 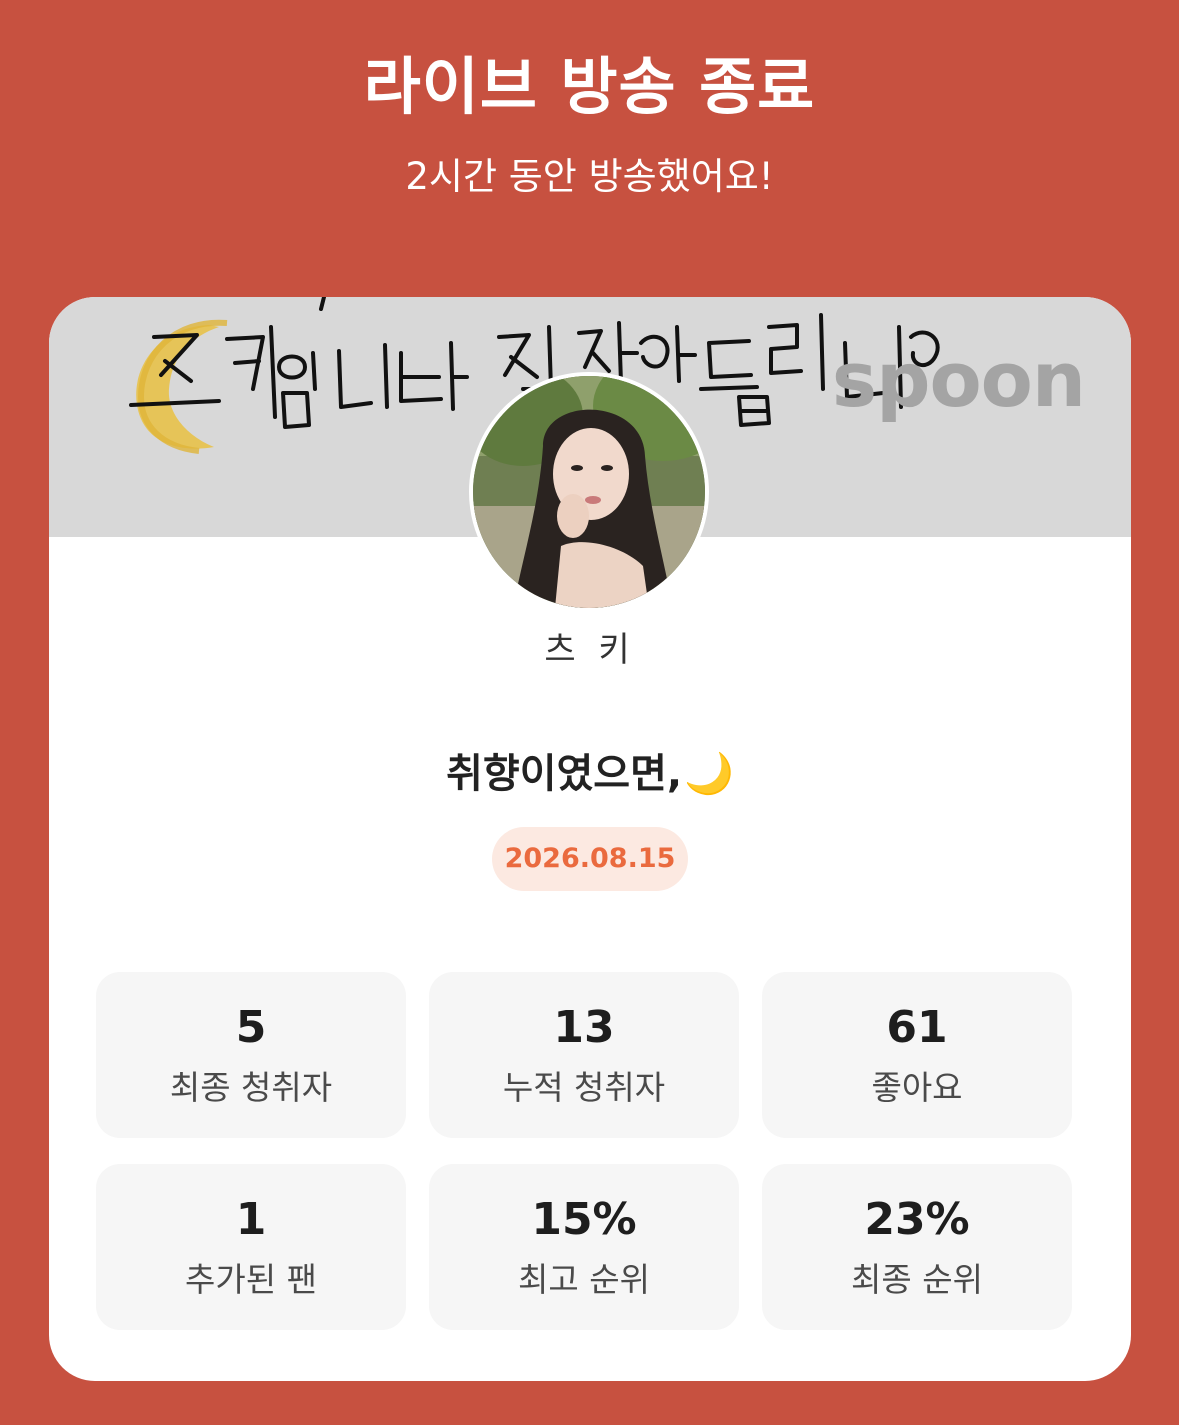 What do you see at coordinates (589, 86) in the screenshot?
I see `page-title: 라이브 방송 종료` at bounding box center [589, 86].